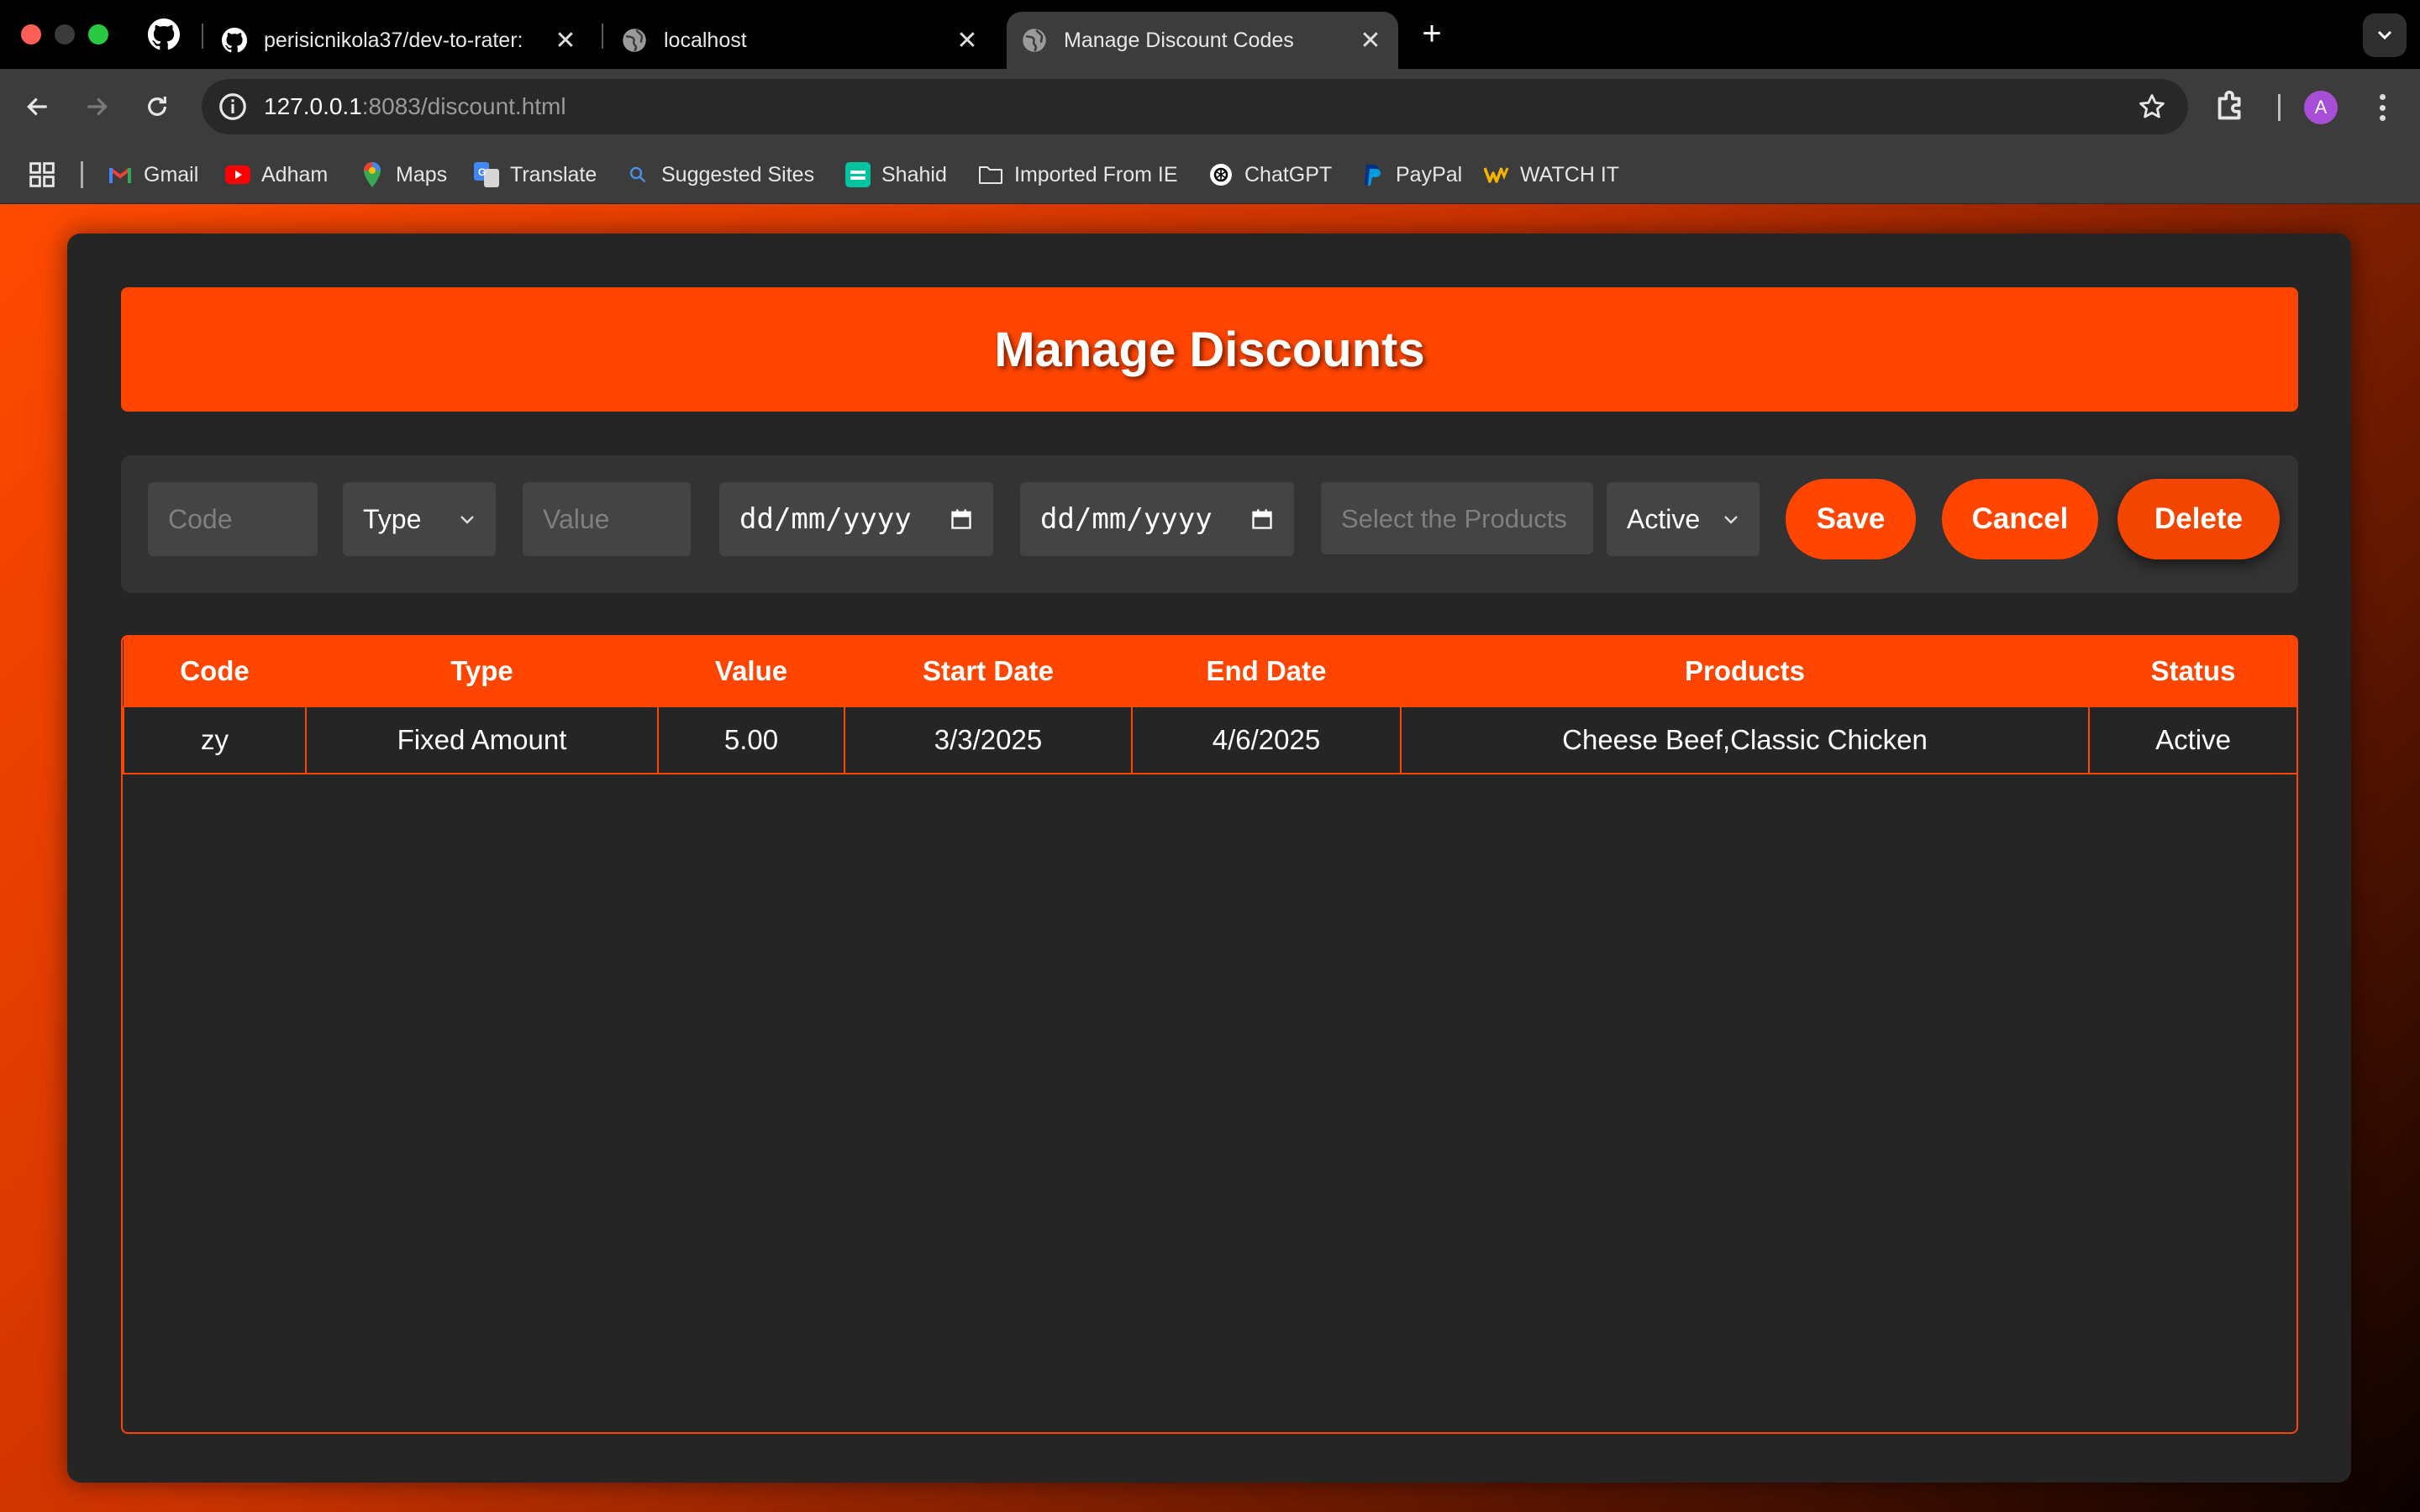 The height and width of the screenshot is (1512, 2420). I want to click on tab-github-repo: perisicnikola37/dev-to-rater: ✕, so click(400, 40).